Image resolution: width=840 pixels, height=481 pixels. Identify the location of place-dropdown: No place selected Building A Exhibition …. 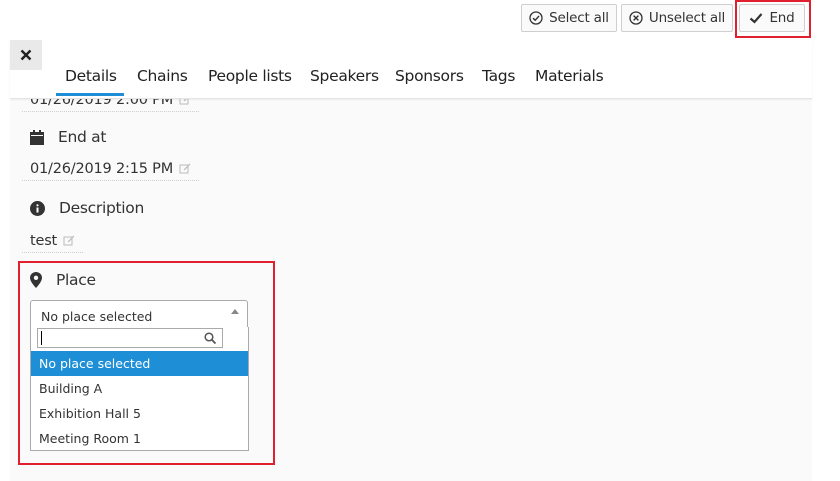
(139, 389).